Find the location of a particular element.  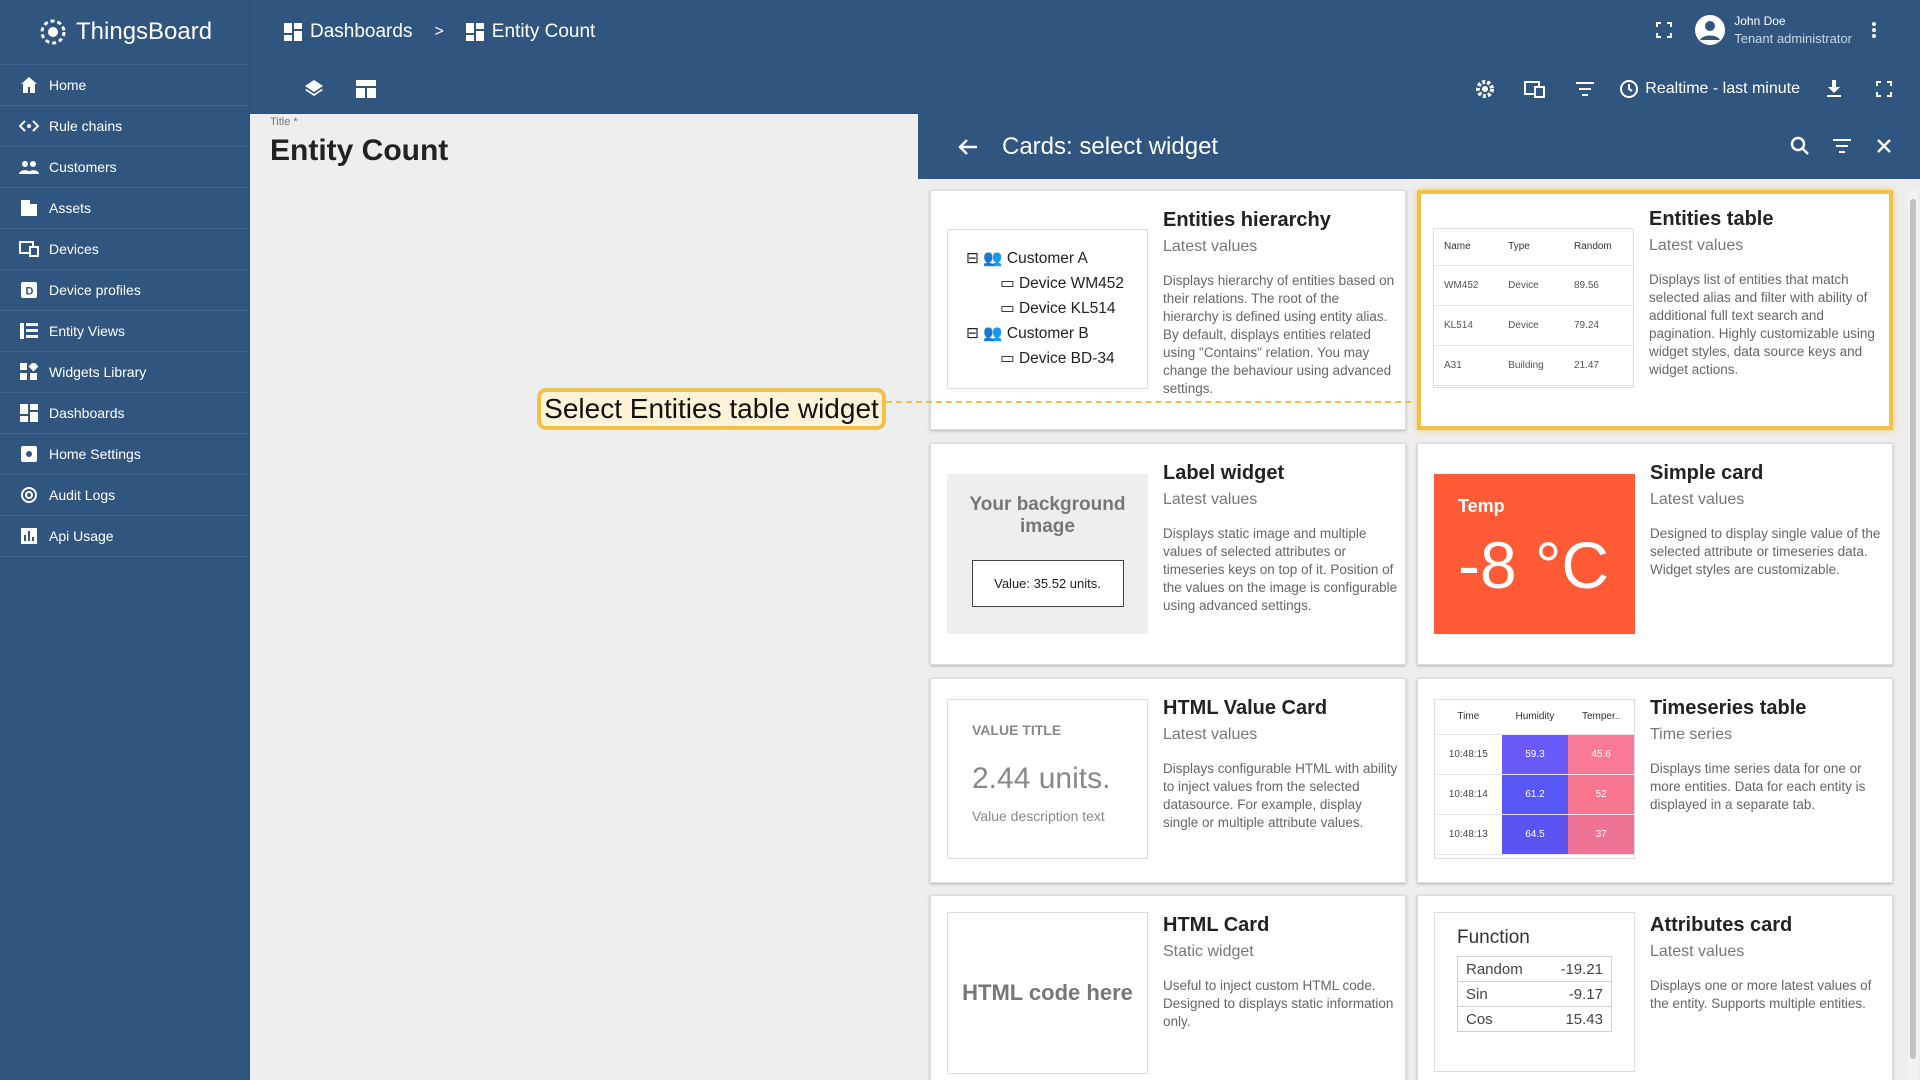

card-title: Entities table is located at coordinates (1711, 219).